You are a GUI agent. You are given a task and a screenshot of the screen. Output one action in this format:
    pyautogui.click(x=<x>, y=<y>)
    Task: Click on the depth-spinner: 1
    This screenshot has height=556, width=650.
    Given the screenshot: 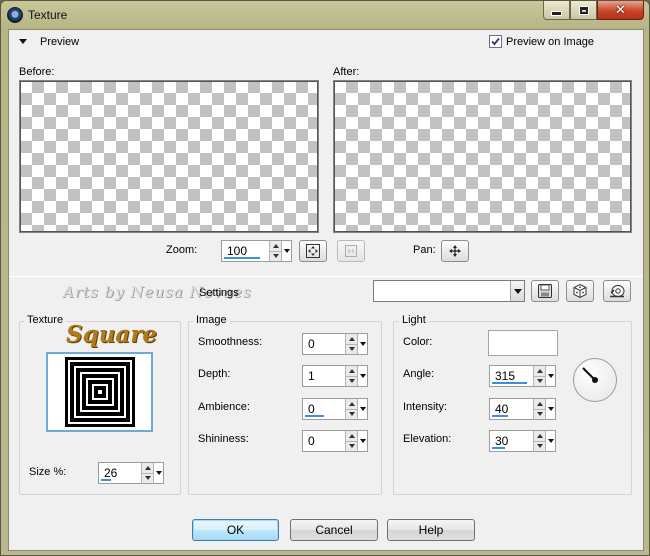 What is the action you would take?
    pyautogui.click(x=335, y=376)
    